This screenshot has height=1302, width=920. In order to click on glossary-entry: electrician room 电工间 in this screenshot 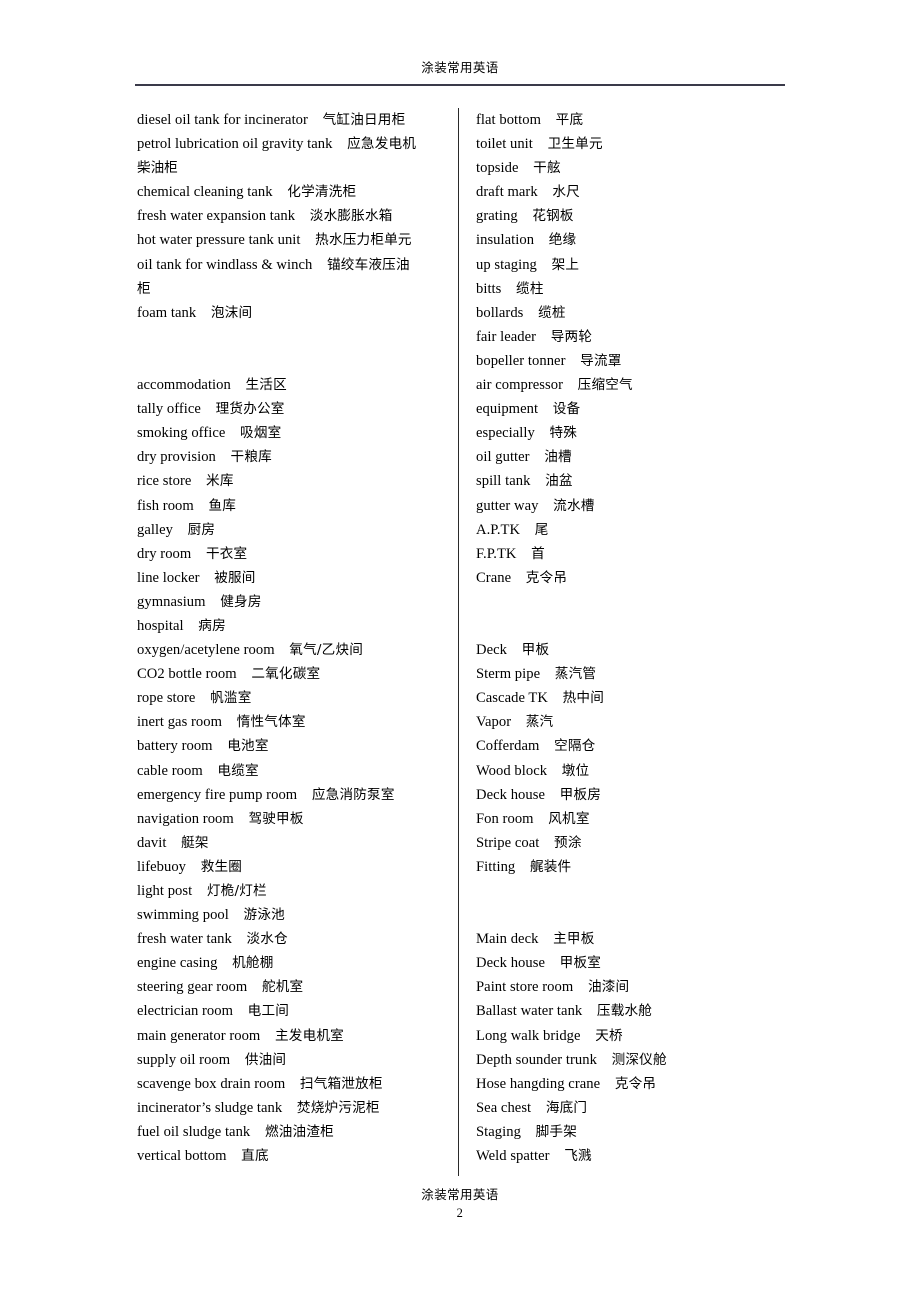, I will do `click(289, 1011)`.